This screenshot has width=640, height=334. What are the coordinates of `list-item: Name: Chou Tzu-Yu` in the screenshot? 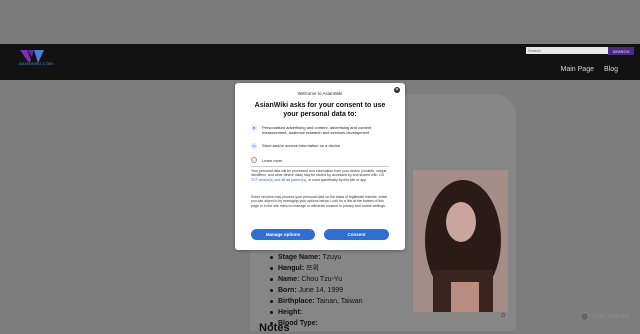 It's located at (316, 279).